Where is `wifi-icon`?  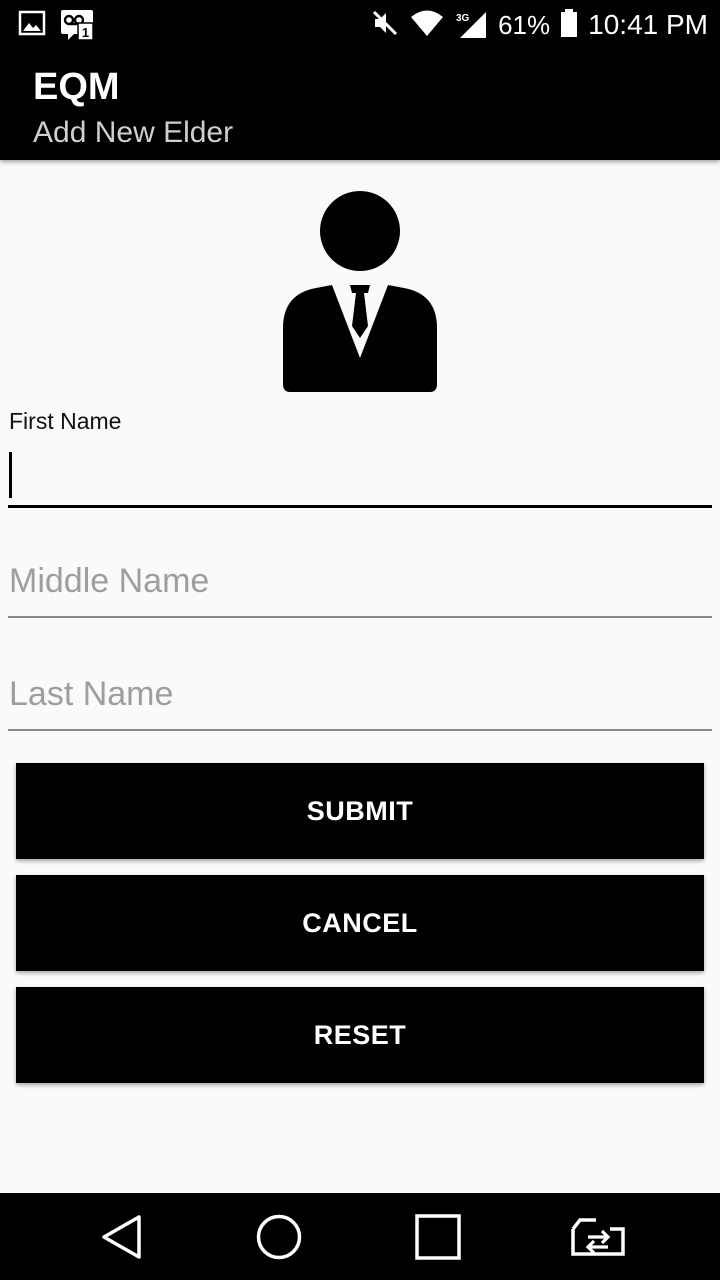 wifi-icon is located at coordinates (427, 25).